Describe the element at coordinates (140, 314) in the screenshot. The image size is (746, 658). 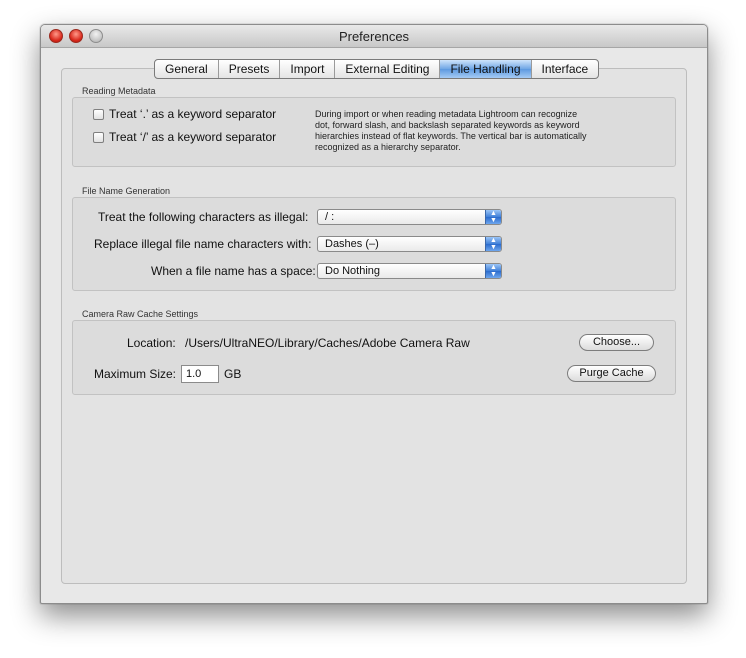
I see `camera-raw-cache-heading: Camera Raw Cache Settings` at that location.